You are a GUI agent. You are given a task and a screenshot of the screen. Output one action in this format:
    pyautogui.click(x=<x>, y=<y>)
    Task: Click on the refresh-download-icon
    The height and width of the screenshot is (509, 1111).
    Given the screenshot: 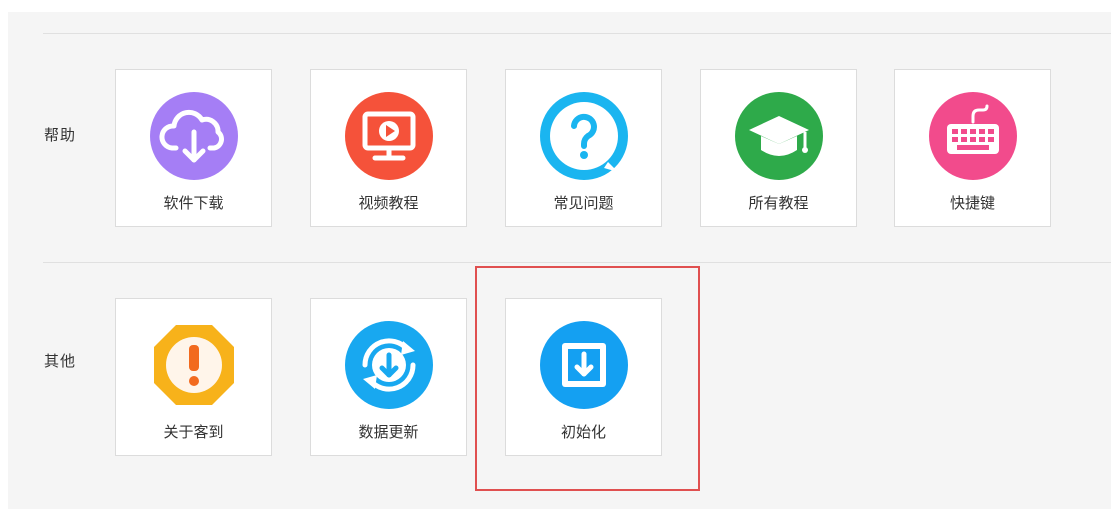 What is the action you would take?
    pyautogui.click(x=389, y=365)
    